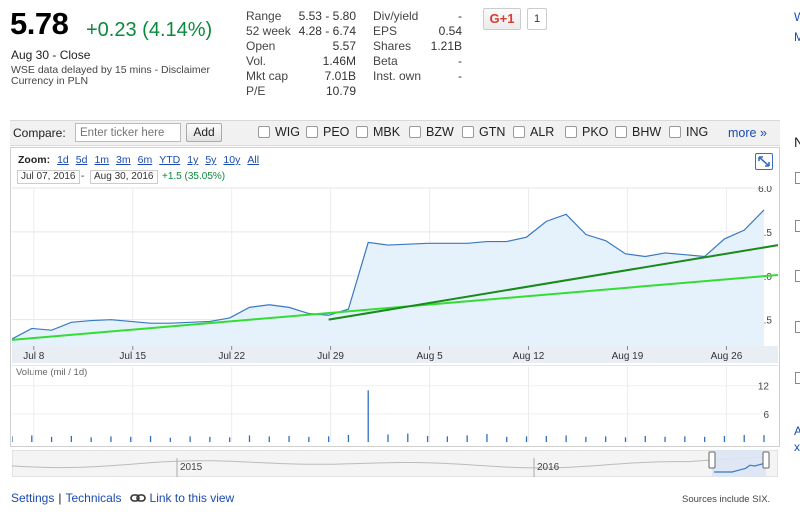  What do you see at coordinates (647, 132) in the screenshot?
I see `ticker-label: BHW` at bounding box center [647, 132].